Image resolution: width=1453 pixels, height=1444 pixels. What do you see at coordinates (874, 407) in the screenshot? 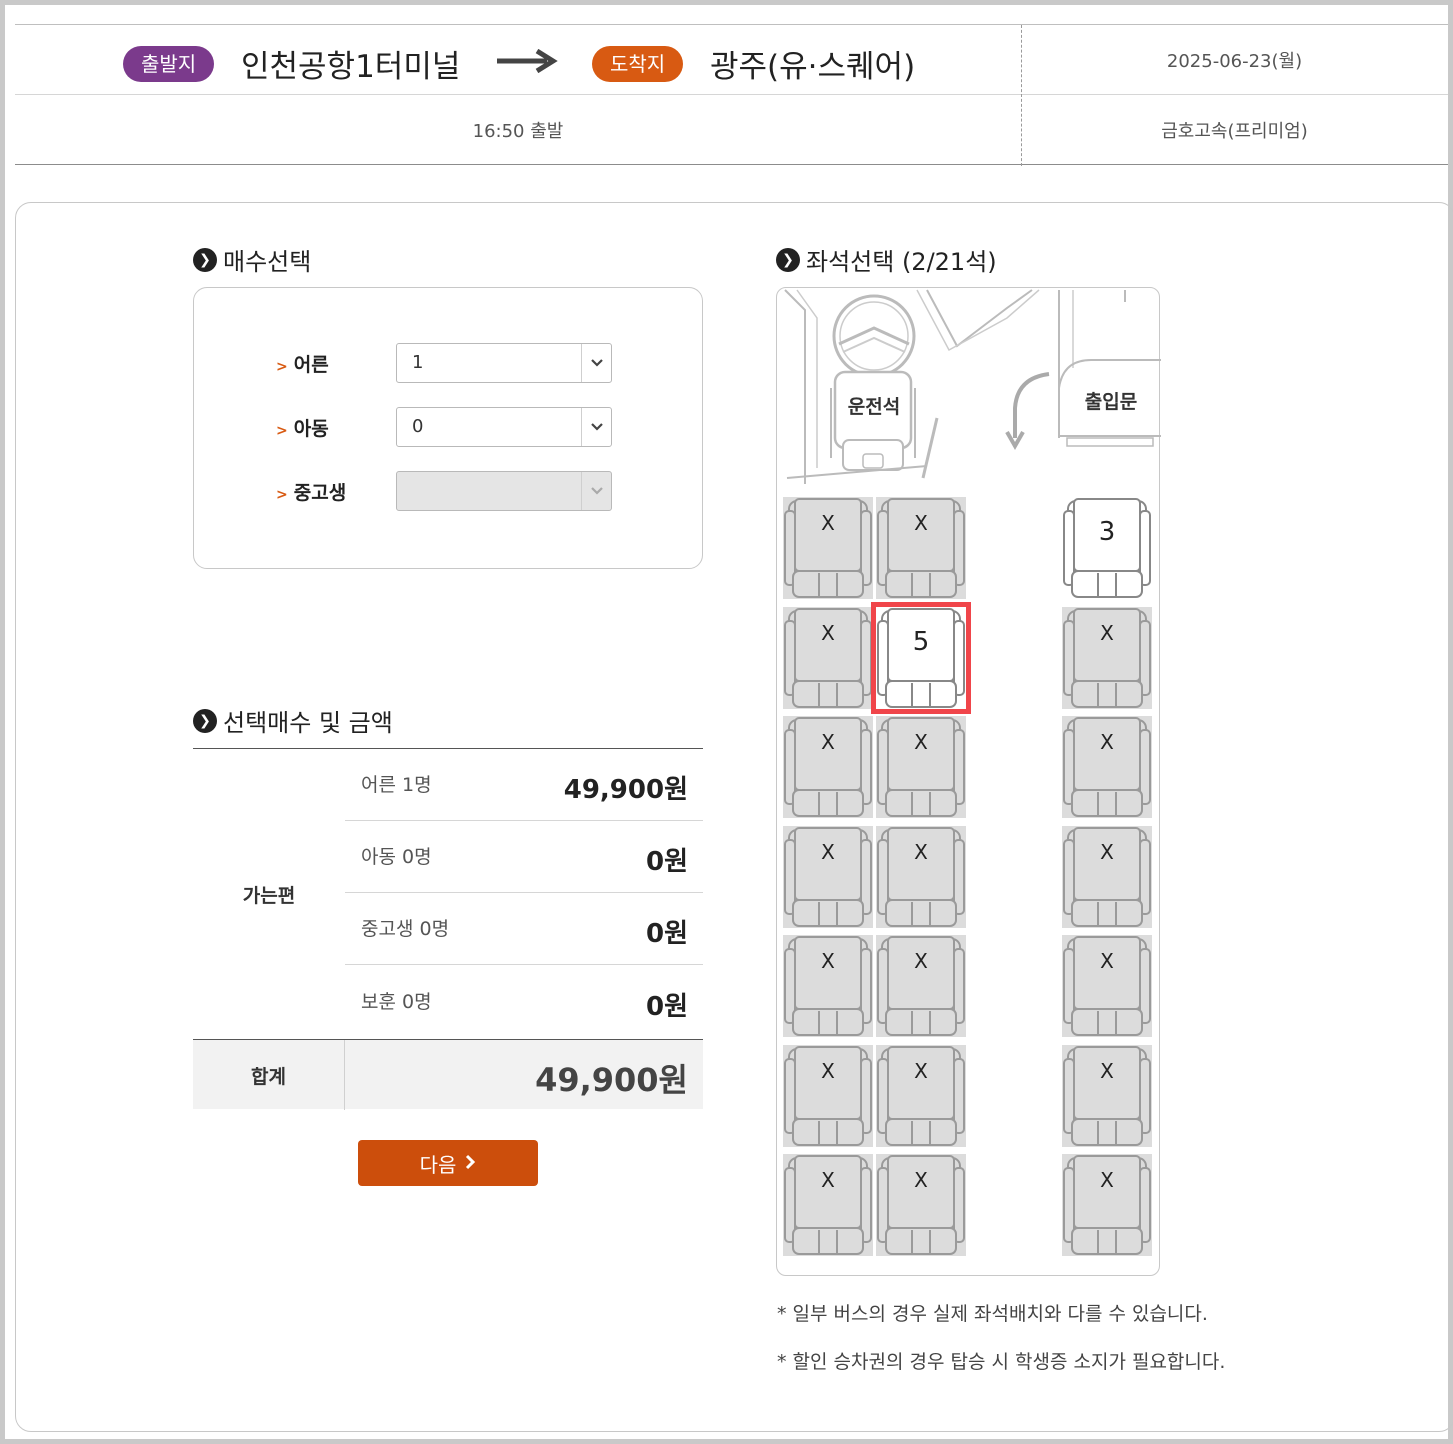
I see `driver-seat-label: 운전석` at bounding box center [874, 407].